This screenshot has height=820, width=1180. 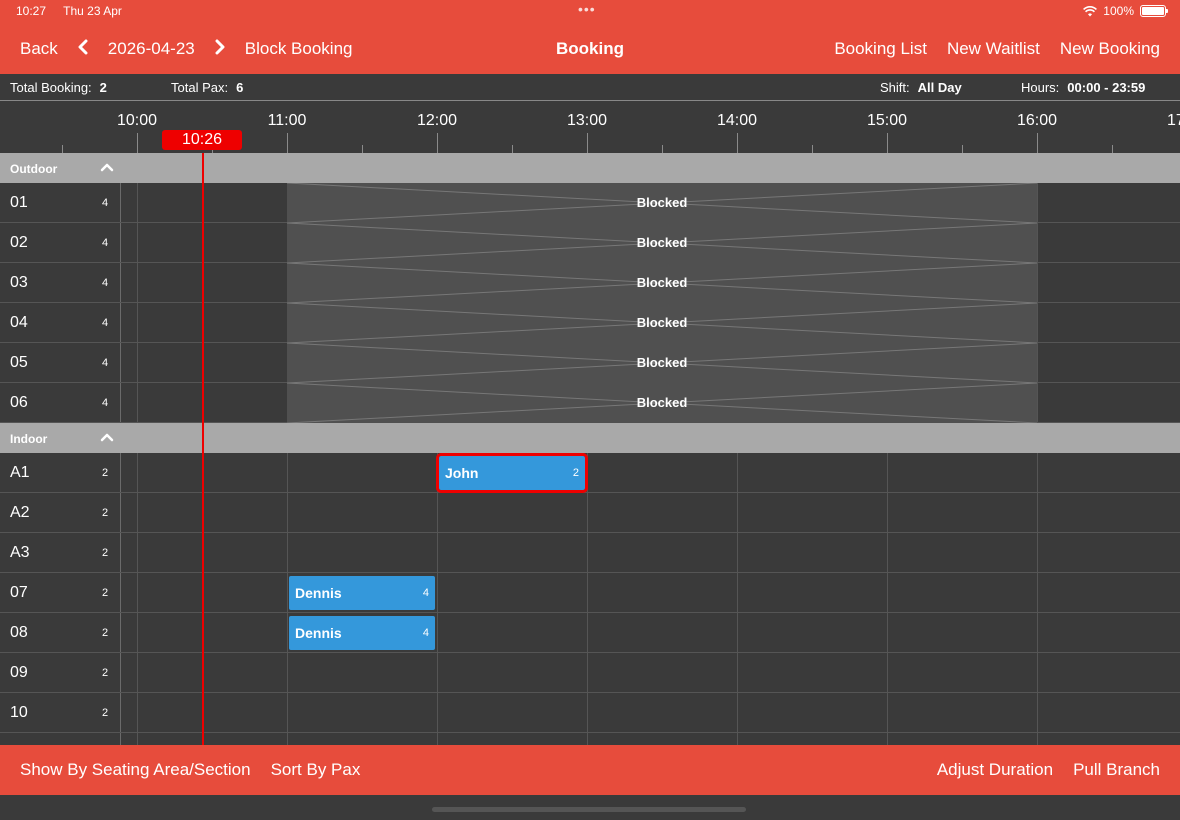 What do you see at coordinates (1153, 11) in the screenshot?
I see `battery-fill` at bounding box center [1153, 11].